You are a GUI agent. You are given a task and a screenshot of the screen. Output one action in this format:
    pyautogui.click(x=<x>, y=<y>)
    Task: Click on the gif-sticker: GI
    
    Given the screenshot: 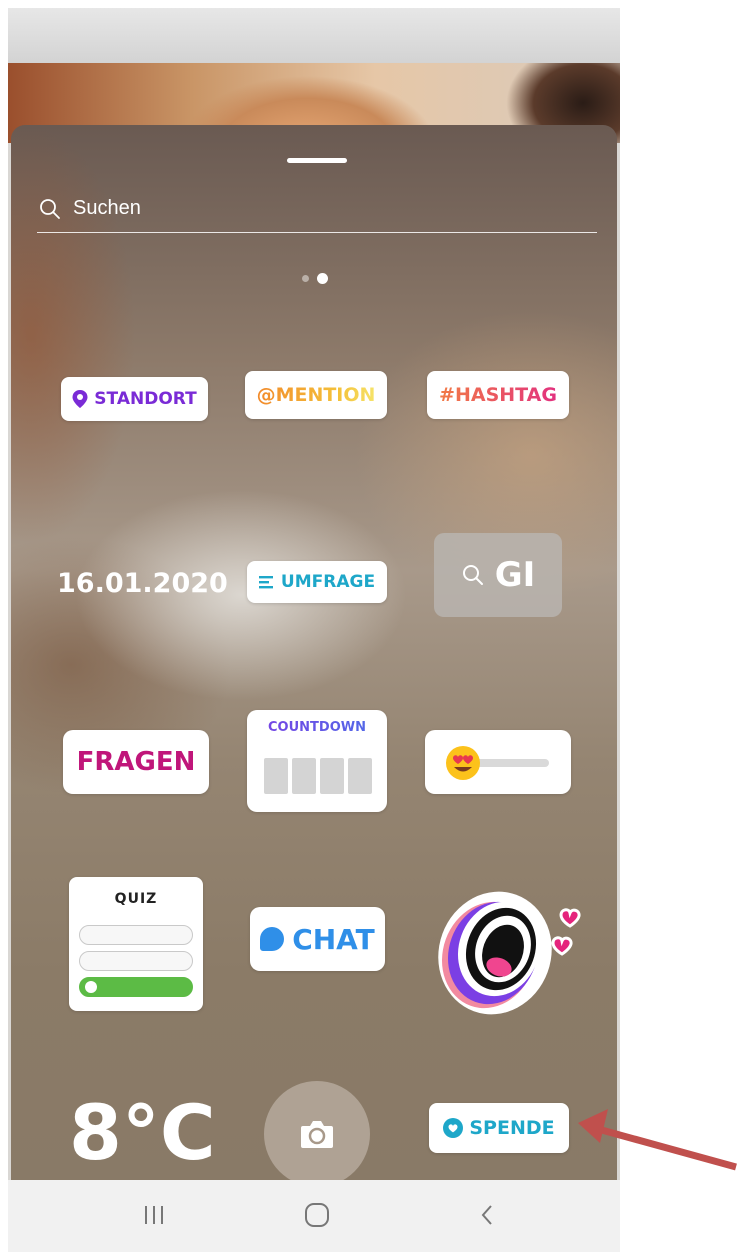 What is the action you would take?
    pyautogui.click(x=498, y=575)
    